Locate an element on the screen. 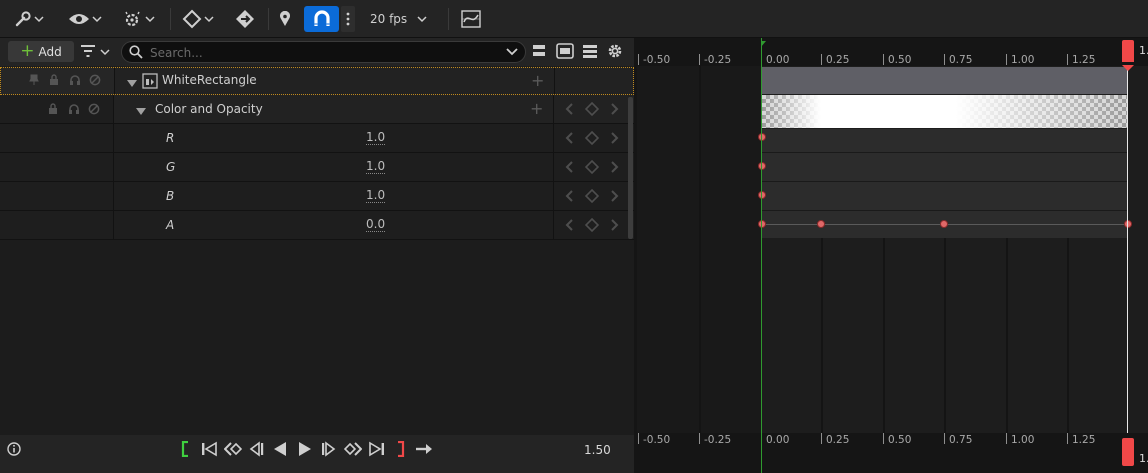 The width and height of the screenshot is (1148, 473). color-opacity-gradient-bar is located at coordinates (945, 111).